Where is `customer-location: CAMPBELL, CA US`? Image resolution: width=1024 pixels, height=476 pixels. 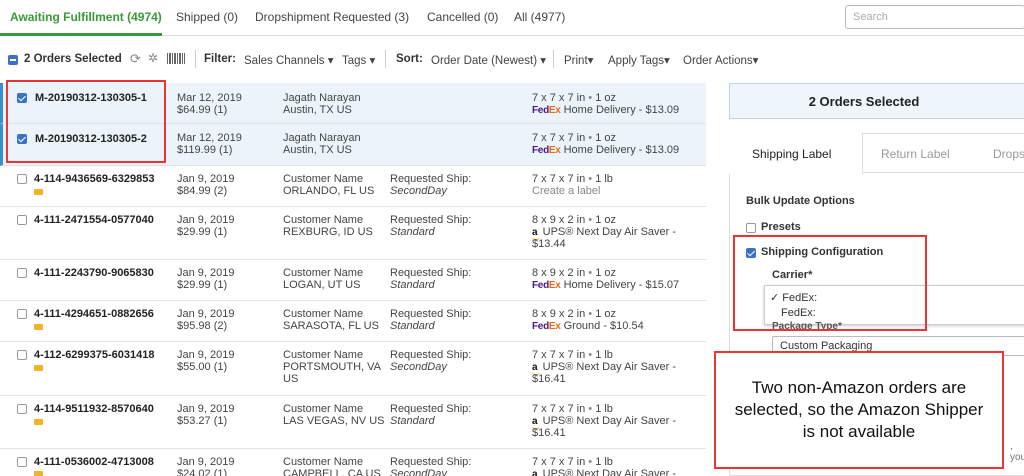 customer-location: CAMPBELL, CA US is located at coordinates (332, 472).